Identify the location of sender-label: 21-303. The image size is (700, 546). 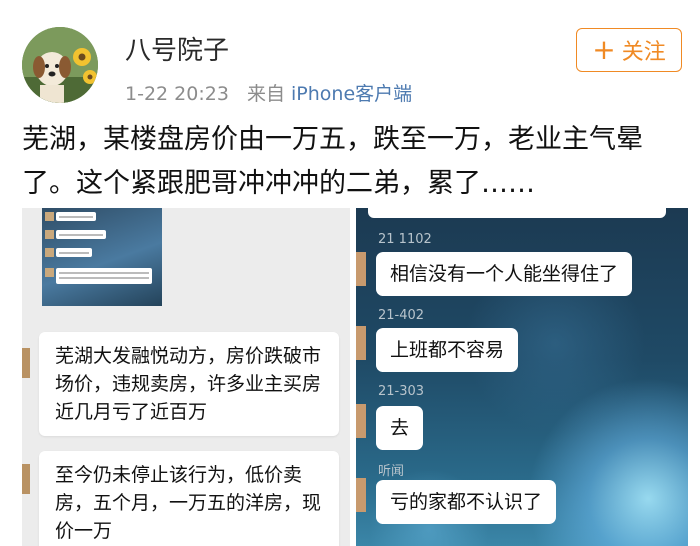
(401, 391).